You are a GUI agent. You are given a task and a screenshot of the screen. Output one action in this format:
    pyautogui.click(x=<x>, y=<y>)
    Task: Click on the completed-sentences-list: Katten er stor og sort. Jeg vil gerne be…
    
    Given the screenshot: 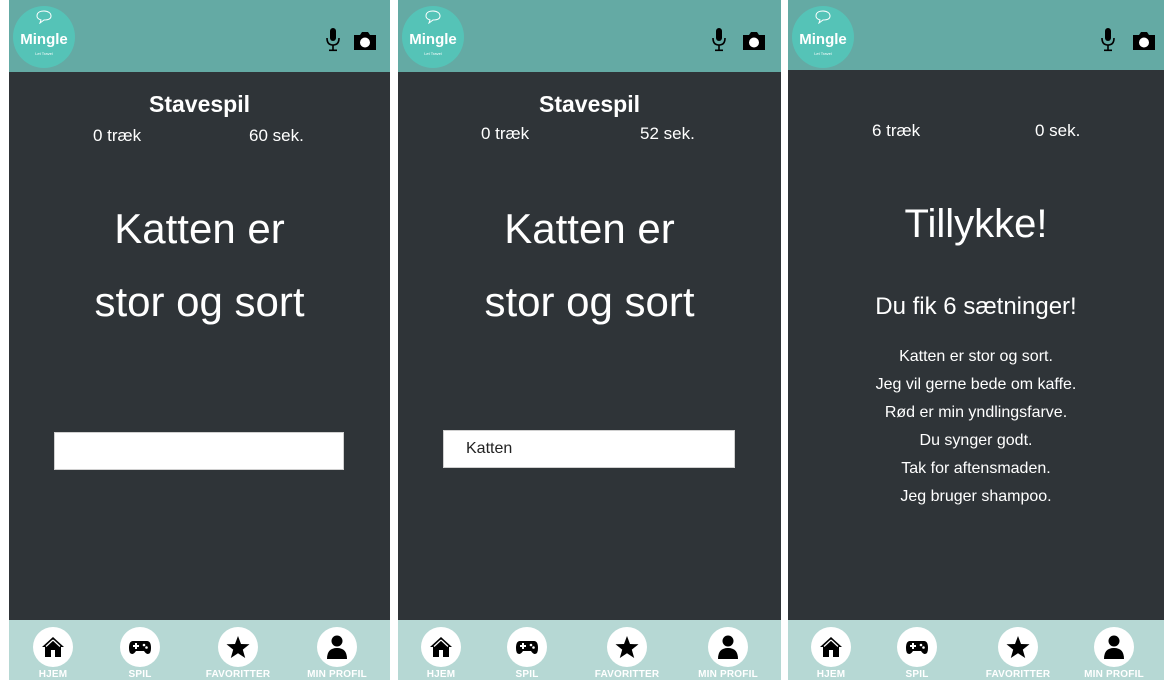 What is the action you would take?
    pyautogui.click(x=976, y=427)
    